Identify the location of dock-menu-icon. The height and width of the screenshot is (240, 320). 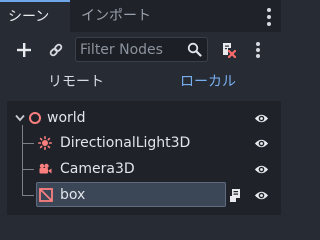
(269, 17).